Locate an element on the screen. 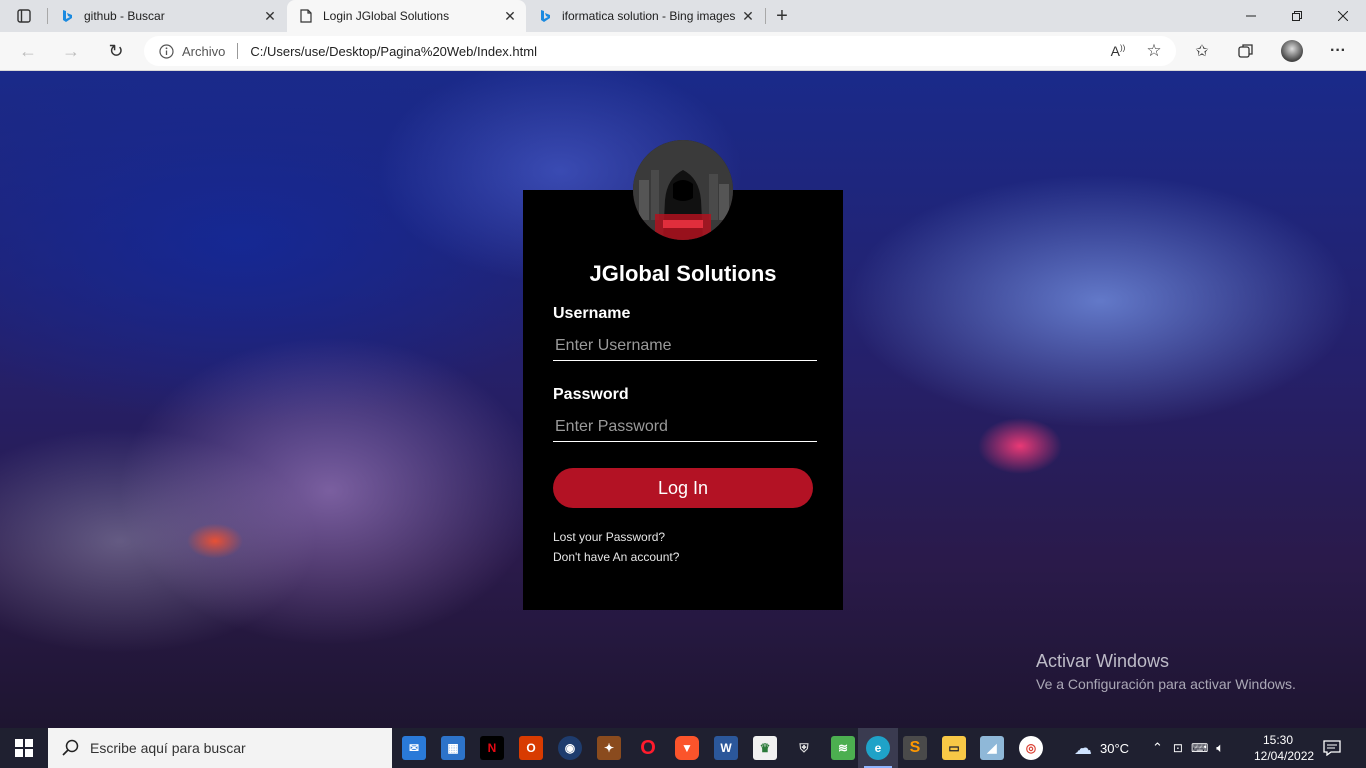  taskbar-search: Escribe aquí para buscar is located at coordinates (220, 748).